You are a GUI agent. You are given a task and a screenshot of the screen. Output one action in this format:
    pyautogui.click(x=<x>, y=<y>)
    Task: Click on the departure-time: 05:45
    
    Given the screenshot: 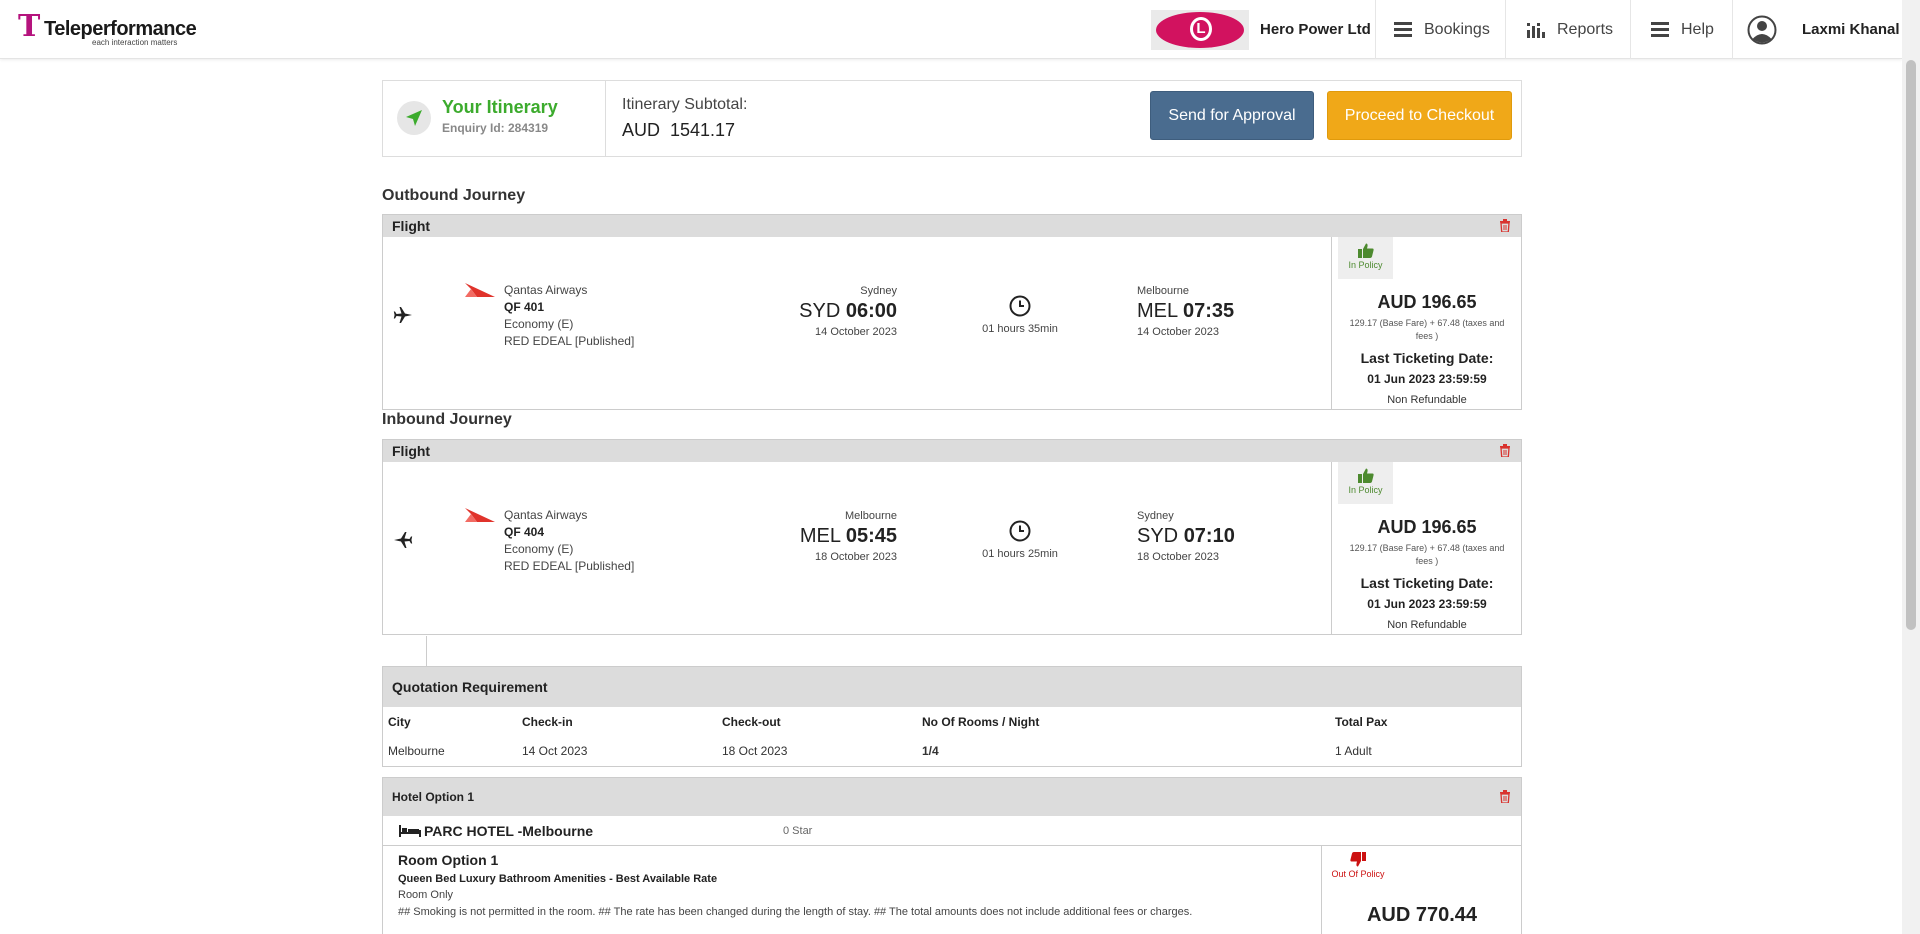 What is the action you would take?
    pyautogui.click(x=871, y=536)
    